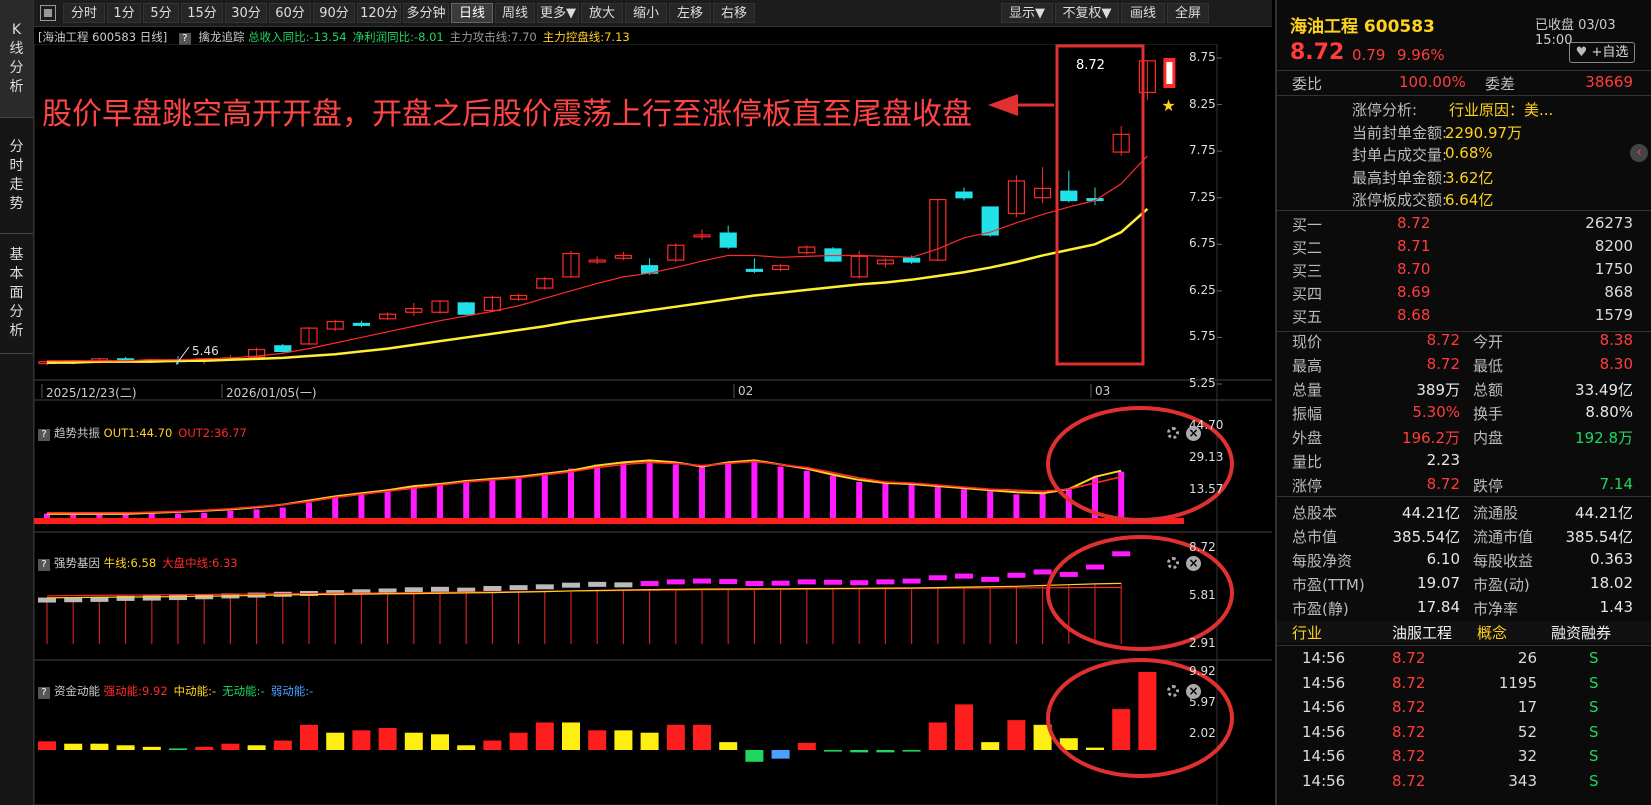 The width and height of the screenshot is (1651, 805). Describe the element at coordinates (1143, 13) in the screenshot. I see `toolbar-option-2: 画线` at that location.